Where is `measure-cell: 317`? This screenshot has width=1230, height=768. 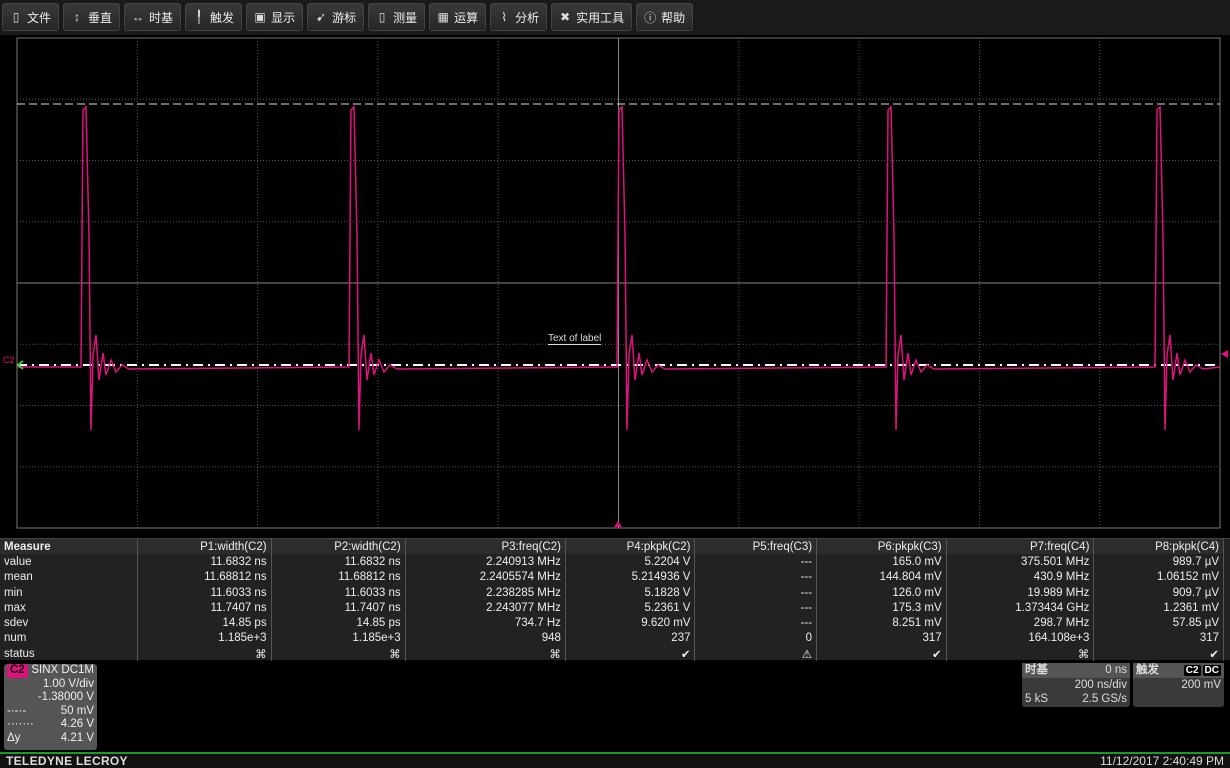 measure-cell: 317 is located at coordinates (881, 638).